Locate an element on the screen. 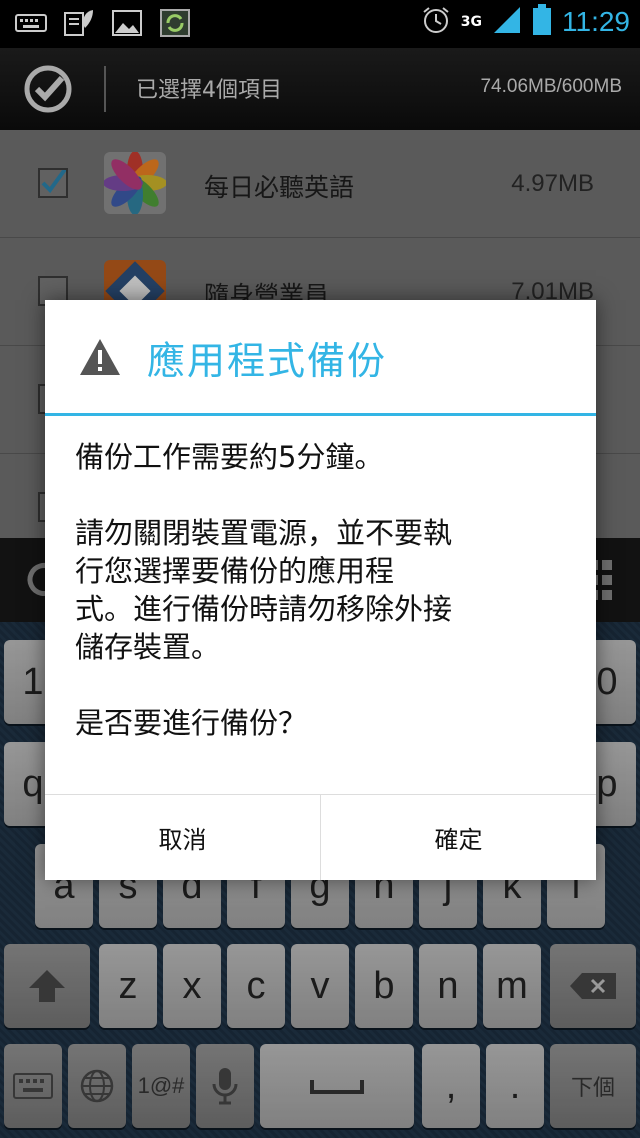 This screenshot has height=1138, width=640. dialog-buttons: 取消 確定 is located at coordinates (320, 837).